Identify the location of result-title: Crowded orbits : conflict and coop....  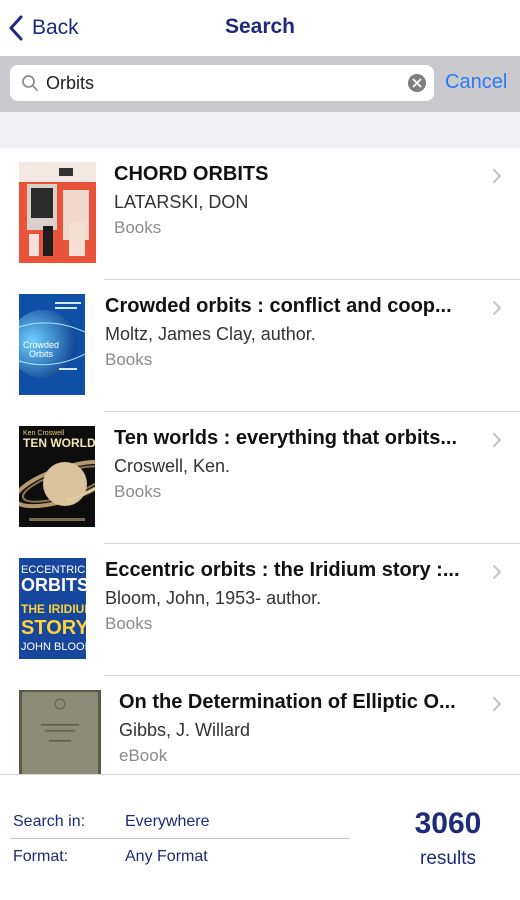
(278, 306).